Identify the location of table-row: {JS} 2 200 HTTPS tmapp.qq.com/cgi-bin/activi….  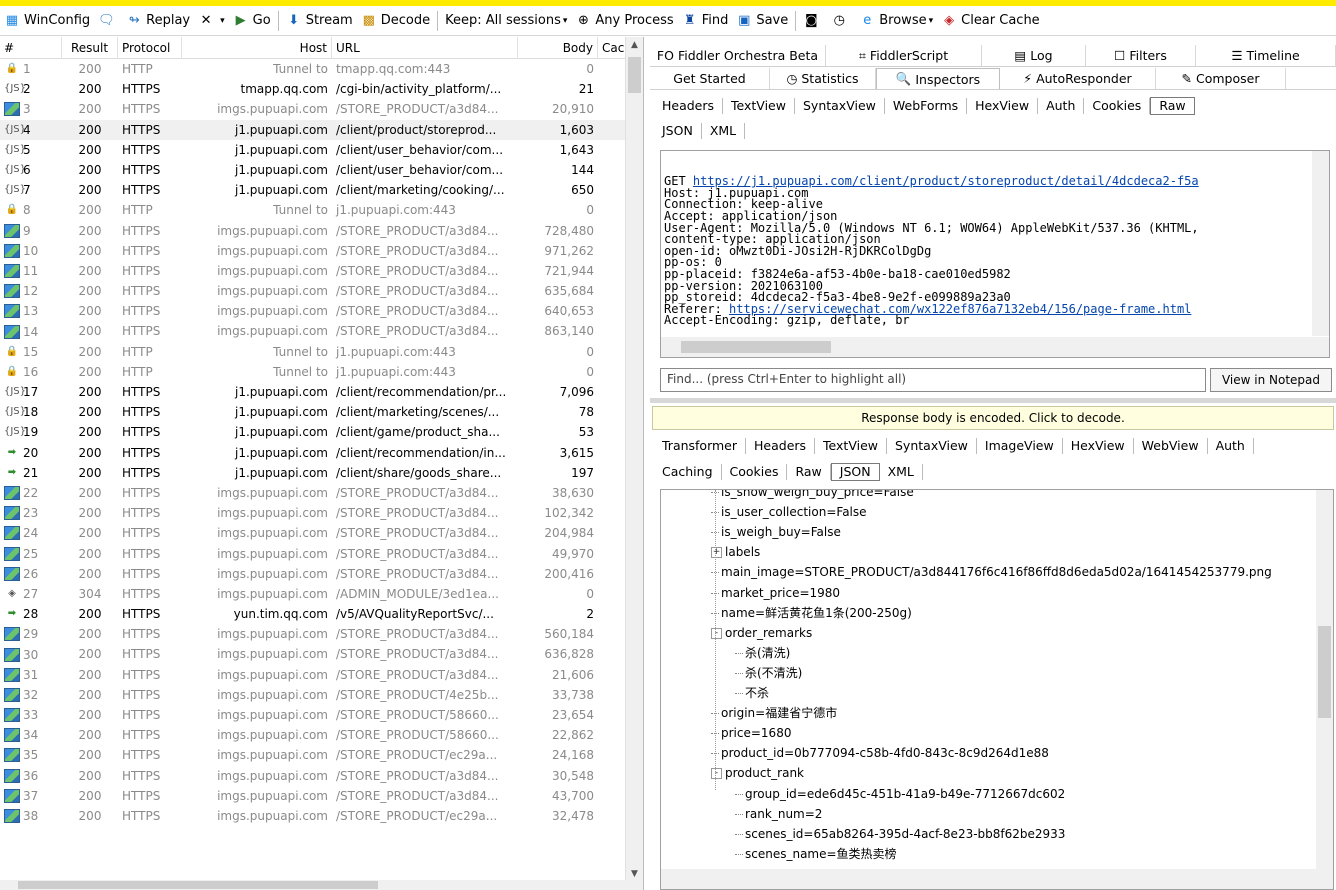
(313, 89).